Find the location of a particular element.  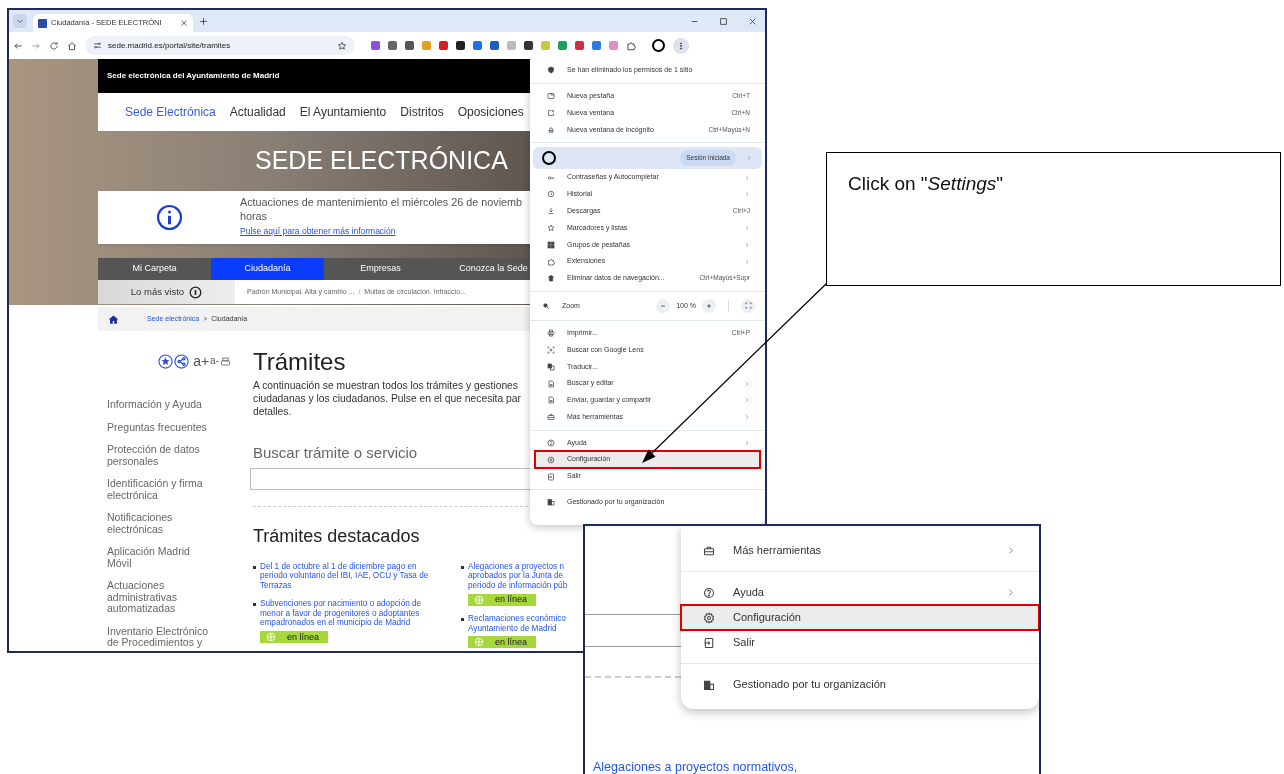

sidebar-link: Inventario Electrónico de Procedimientos y is located at coordinates (180, 637).